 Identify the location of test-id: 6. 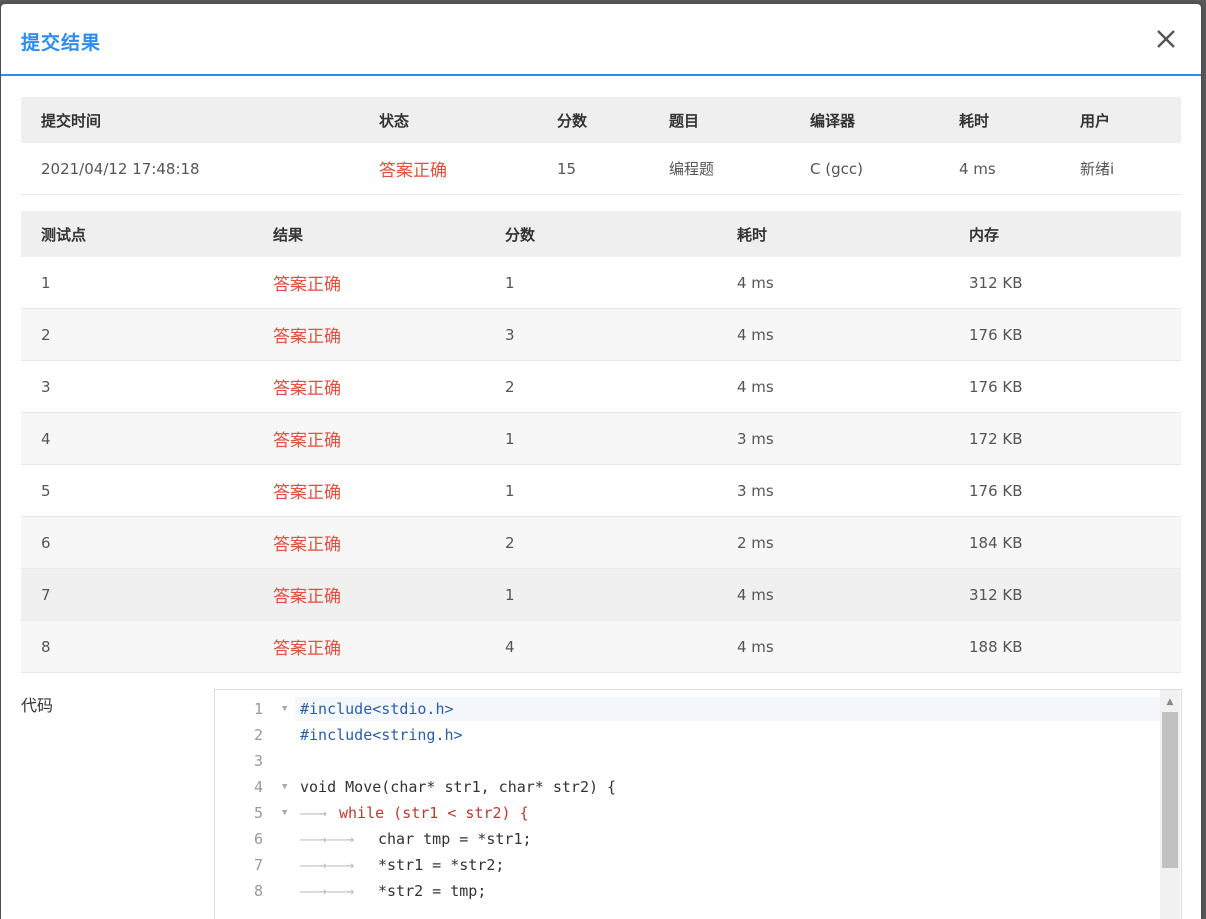
(137, 542).